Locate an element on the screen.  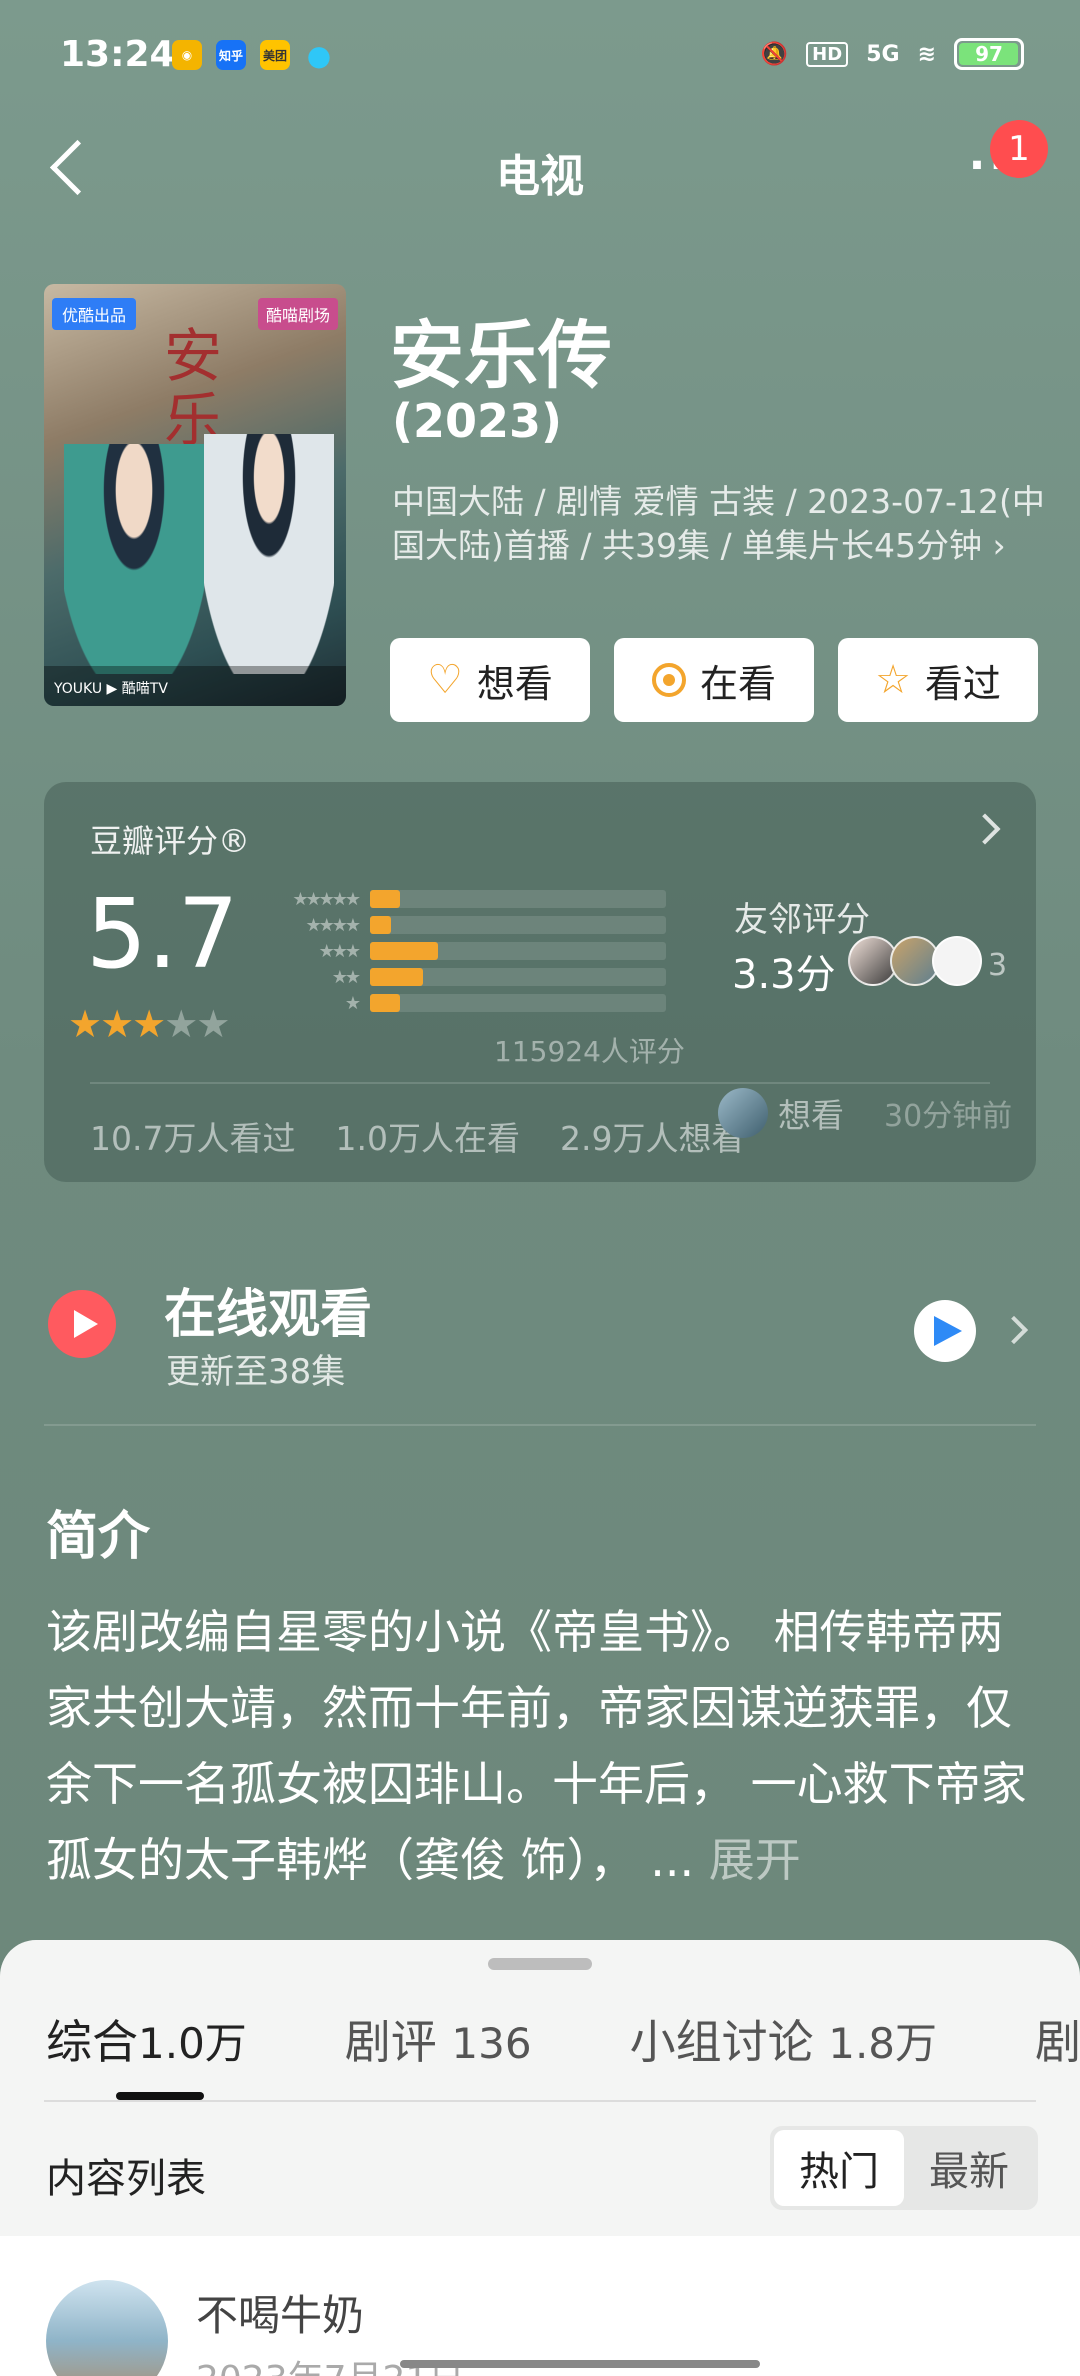
list-item: 不喝牛奶 2023年7月21日 is located at coordinates (540, 2306).